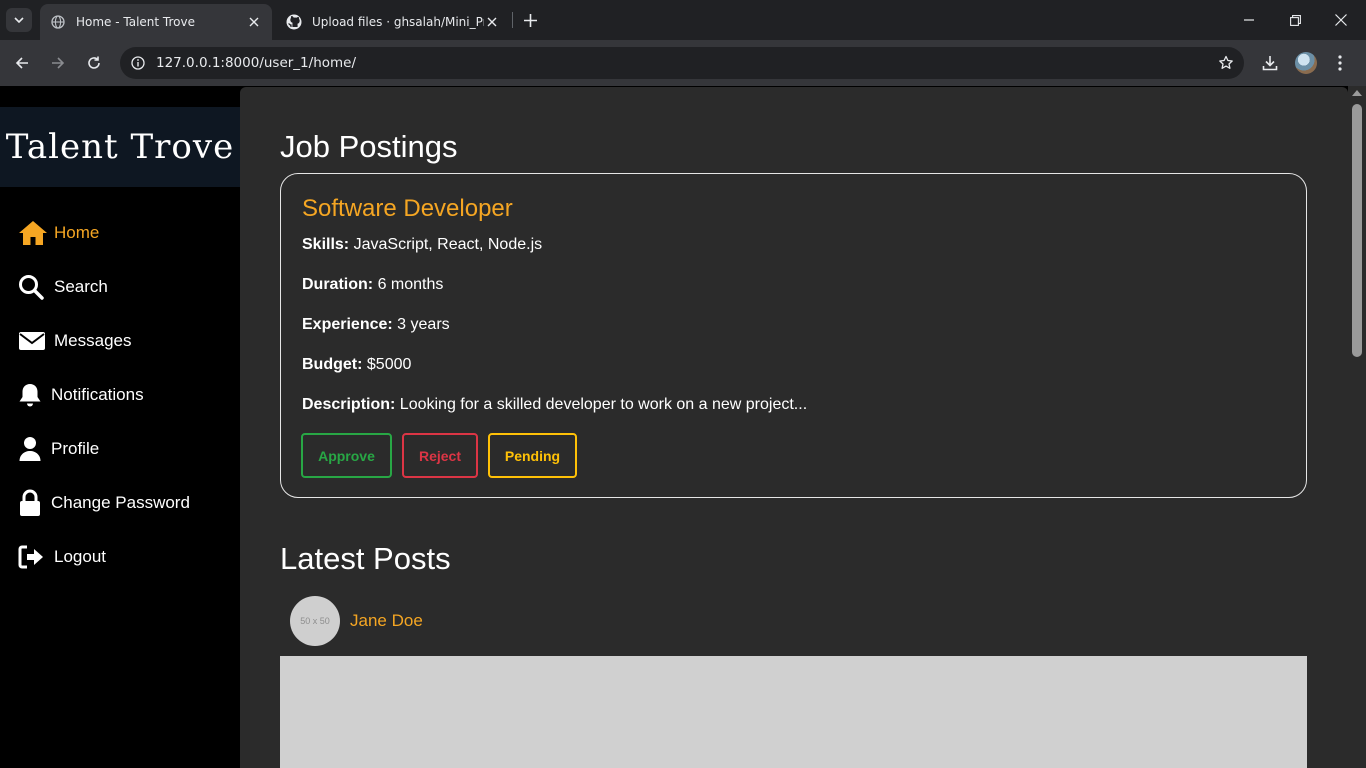 The height and width of the screenshot is (768, 1366). I want to click on chevron-down-icon, so click(19, 20).